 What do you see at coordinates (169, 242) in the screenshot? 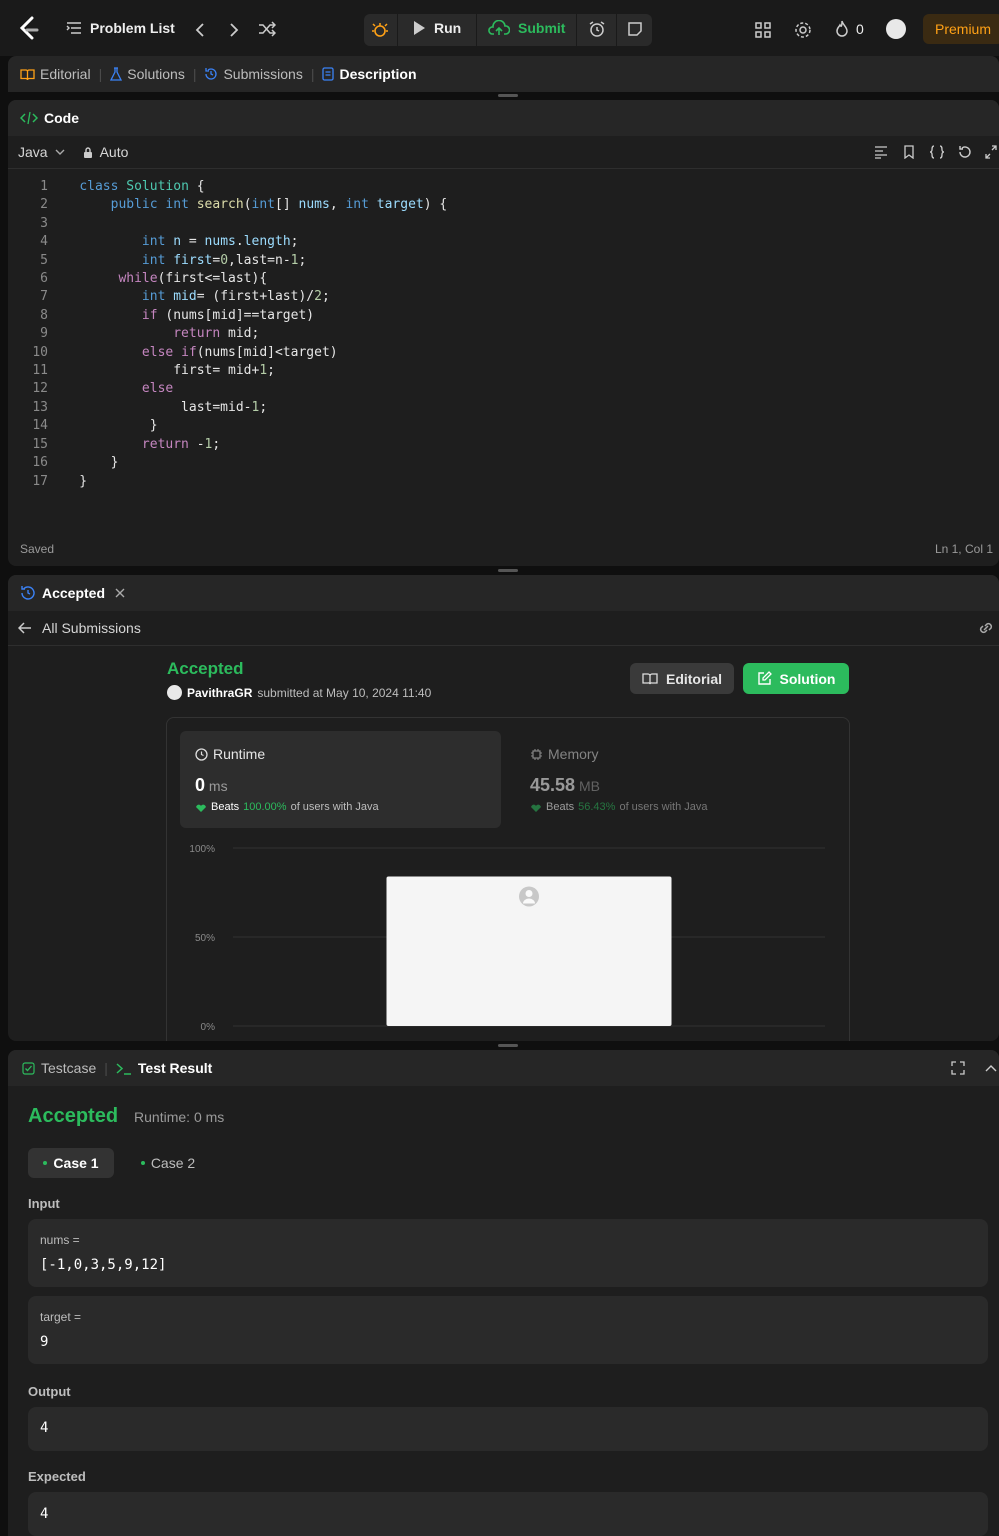
I see `code-line: 4 int n = nums.length;` at bounding box center [169, 242].